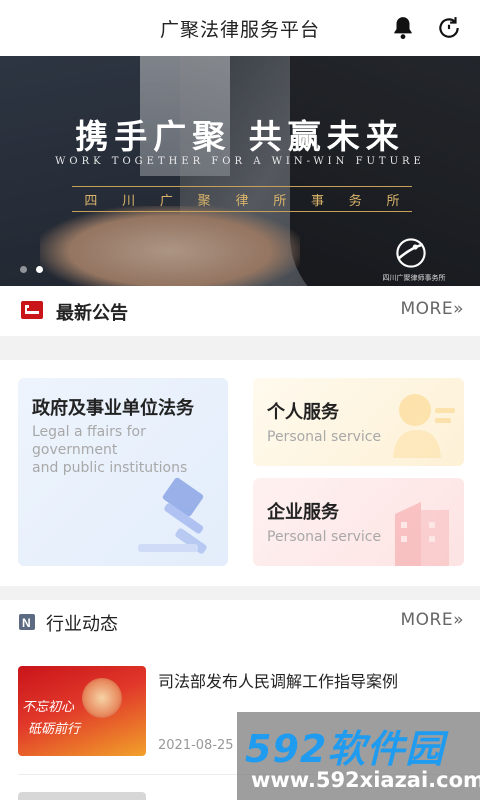 The width and height of the screenshot is (480, 800). Describe the element at coordinates (411, 253) in the screenshot. I see `firm-logo-icon` at that location.